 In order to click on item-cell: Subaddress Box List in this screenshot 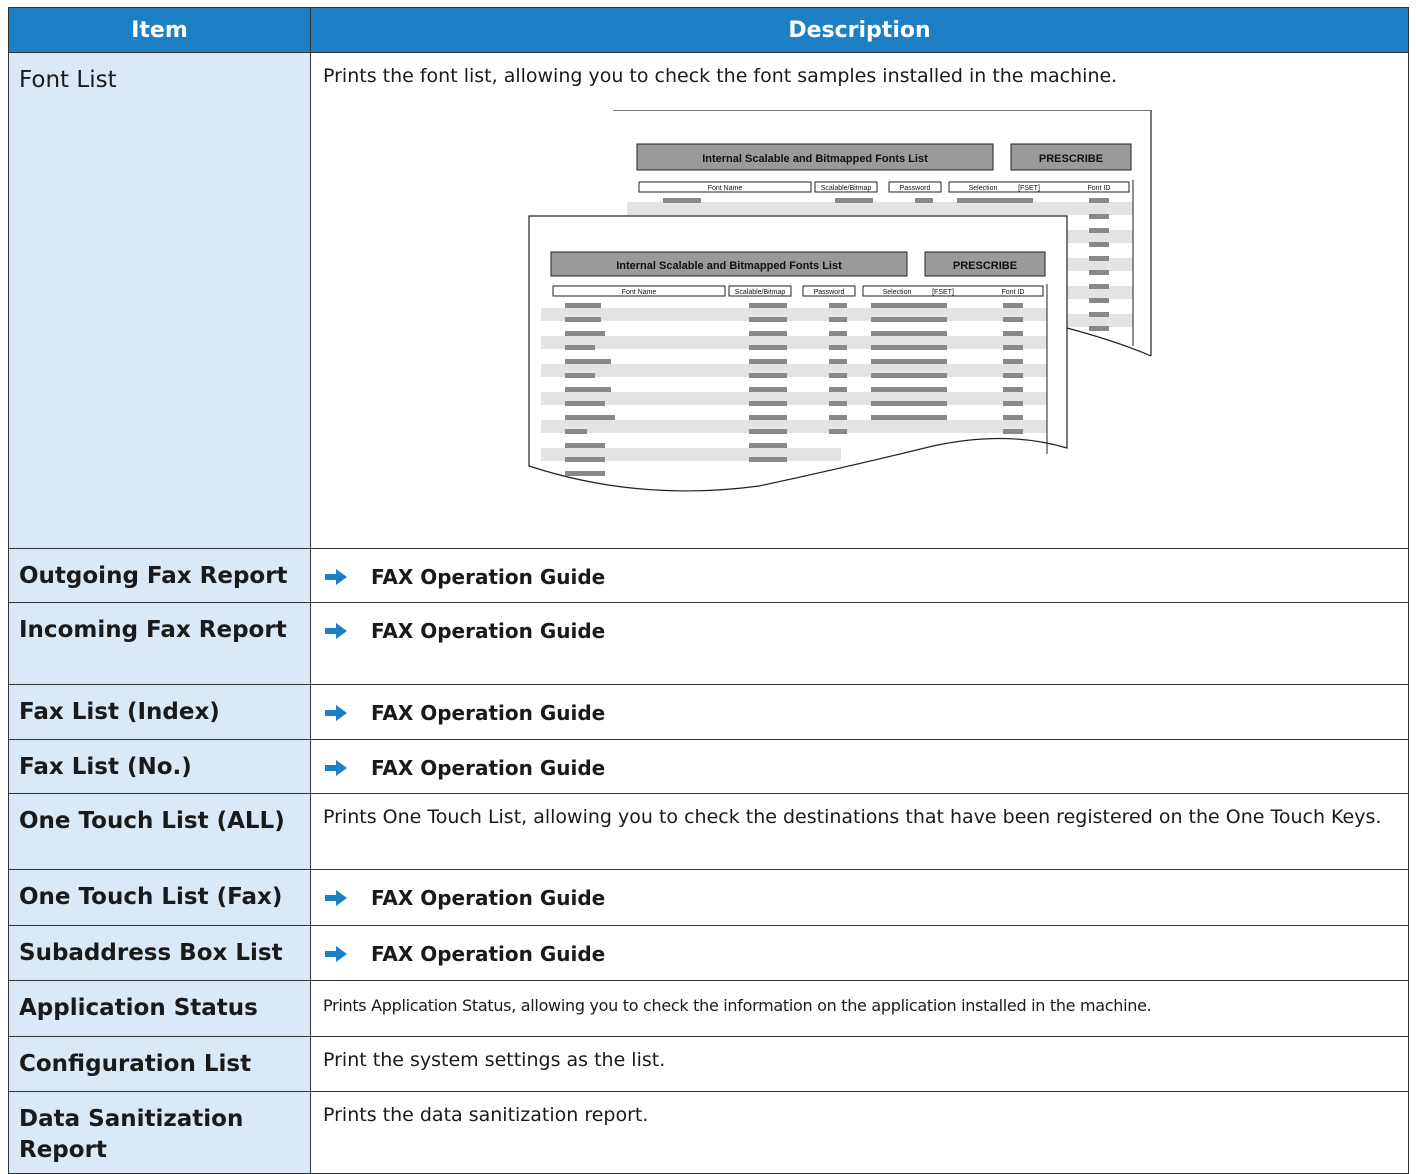, I will do `click(159, 953)`.